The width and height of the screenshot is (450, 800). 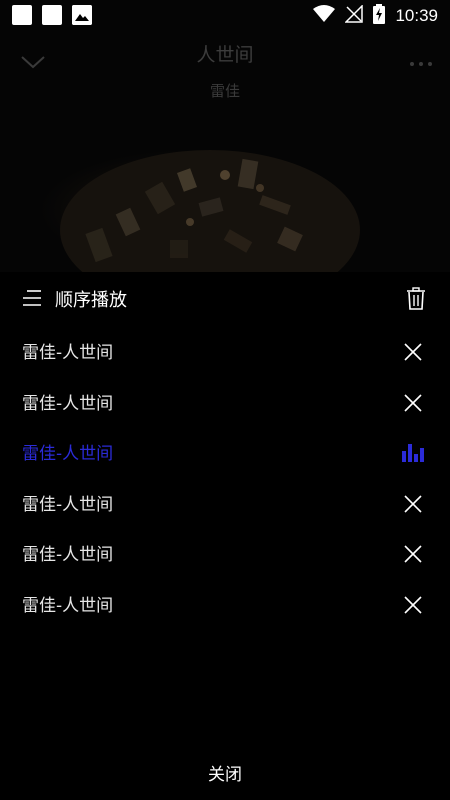 What do you see at coordinates (210, 206) in the screenshot?
I see `album-art` at bounding box center [210, 206].